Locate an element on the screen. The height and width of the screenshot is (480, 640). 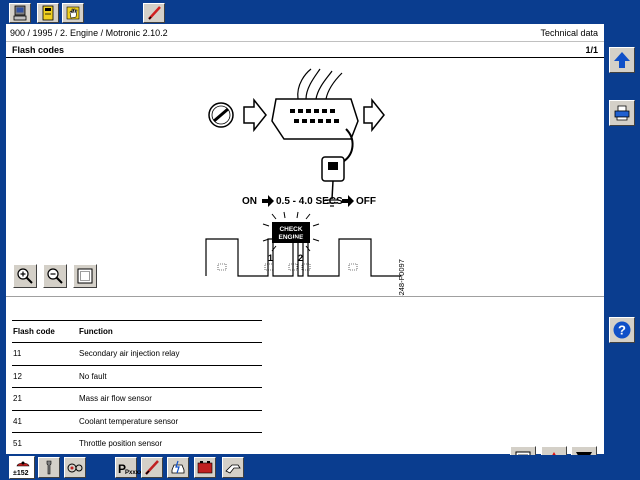
title-bar: Flash codes 1/1 is located at coordinates (305, 50).